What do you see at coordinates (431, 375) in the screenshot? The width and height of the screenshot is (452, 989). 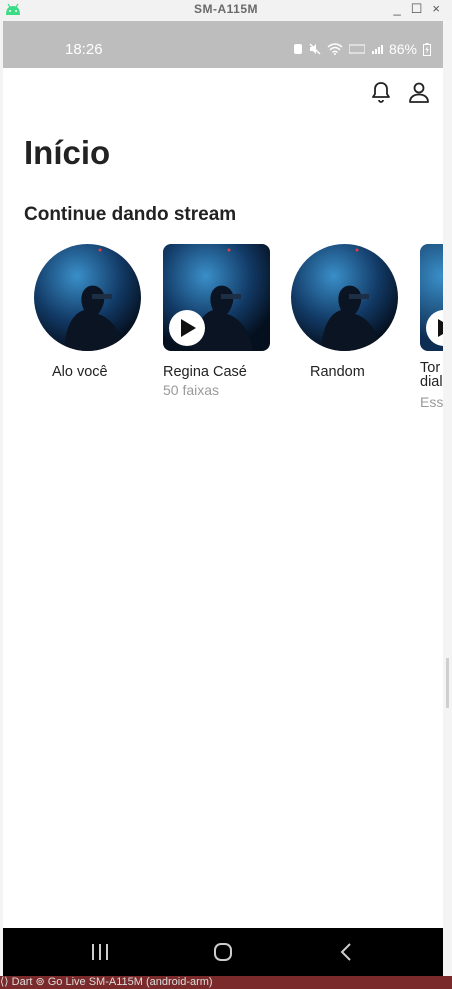 I see `card-title: Tor dial` at bounding box center [431, 375].